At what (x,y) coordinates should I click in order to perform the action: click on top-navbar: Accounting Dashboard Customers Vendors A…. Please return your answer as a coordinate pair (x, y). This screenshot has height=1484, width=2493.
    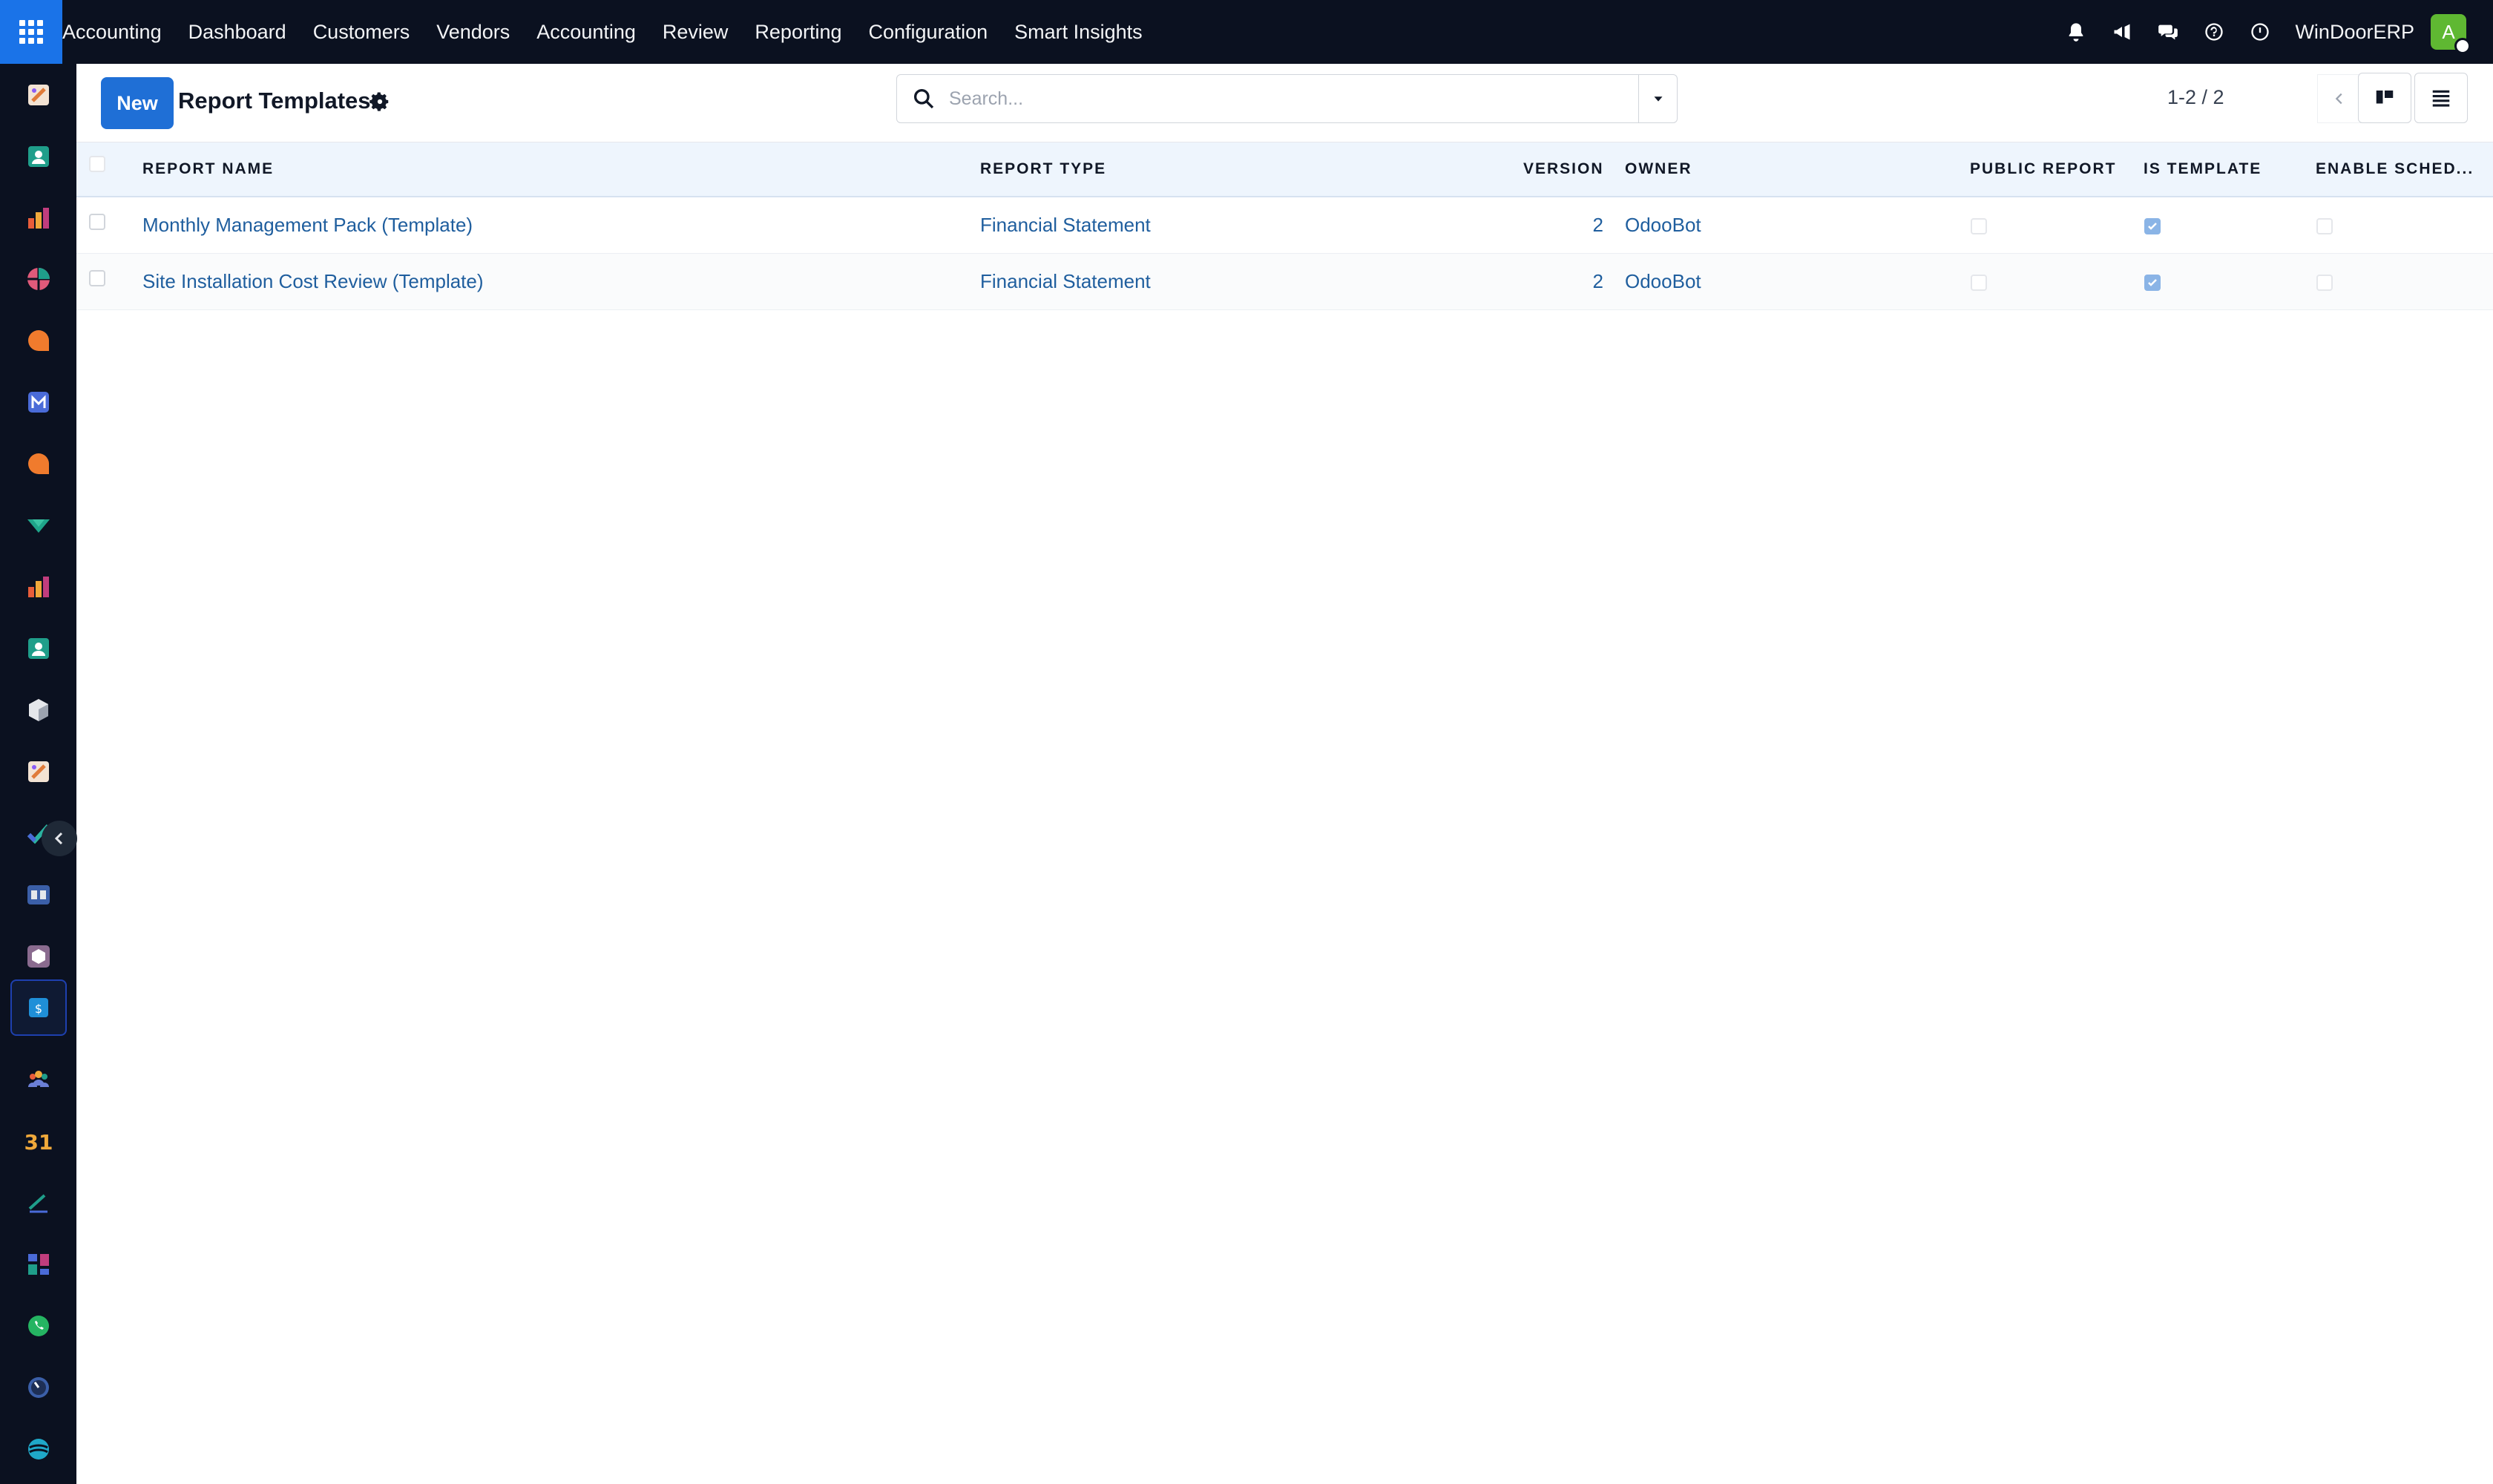
    Looking at the image, I should click on (1246, 32).